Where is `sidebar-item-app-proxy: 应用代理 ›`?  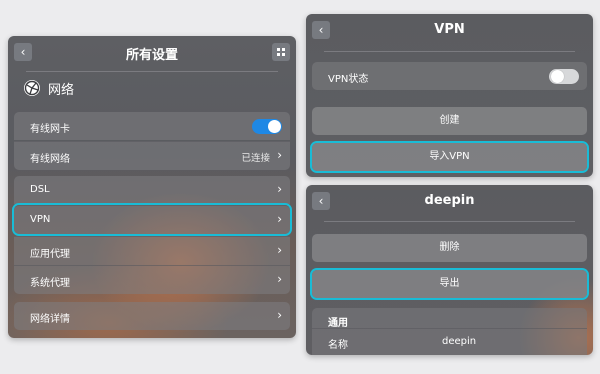 sidebar-item-app-proxy: 应用代理 › is located at coordinates (152, 250).